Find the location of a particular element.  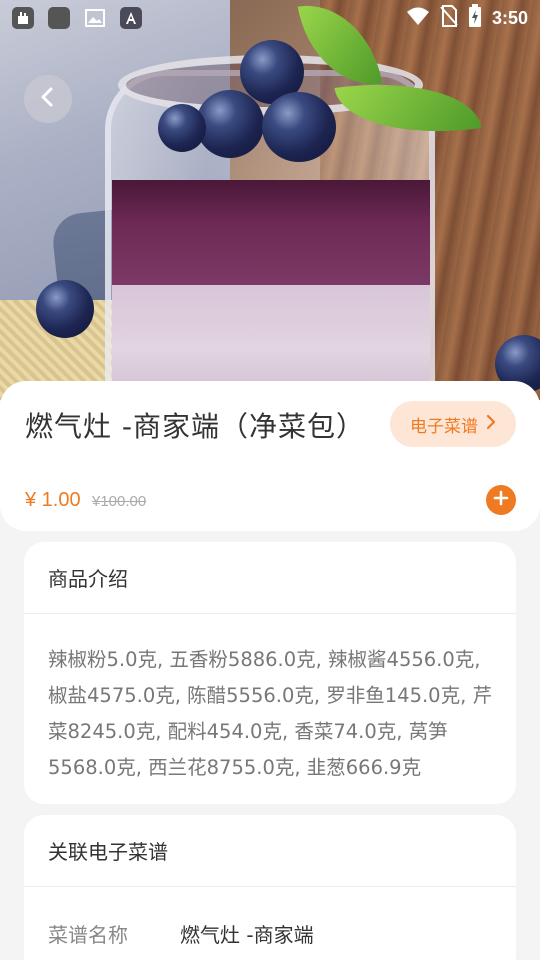

image-icon is located at coordinates (95, 18).